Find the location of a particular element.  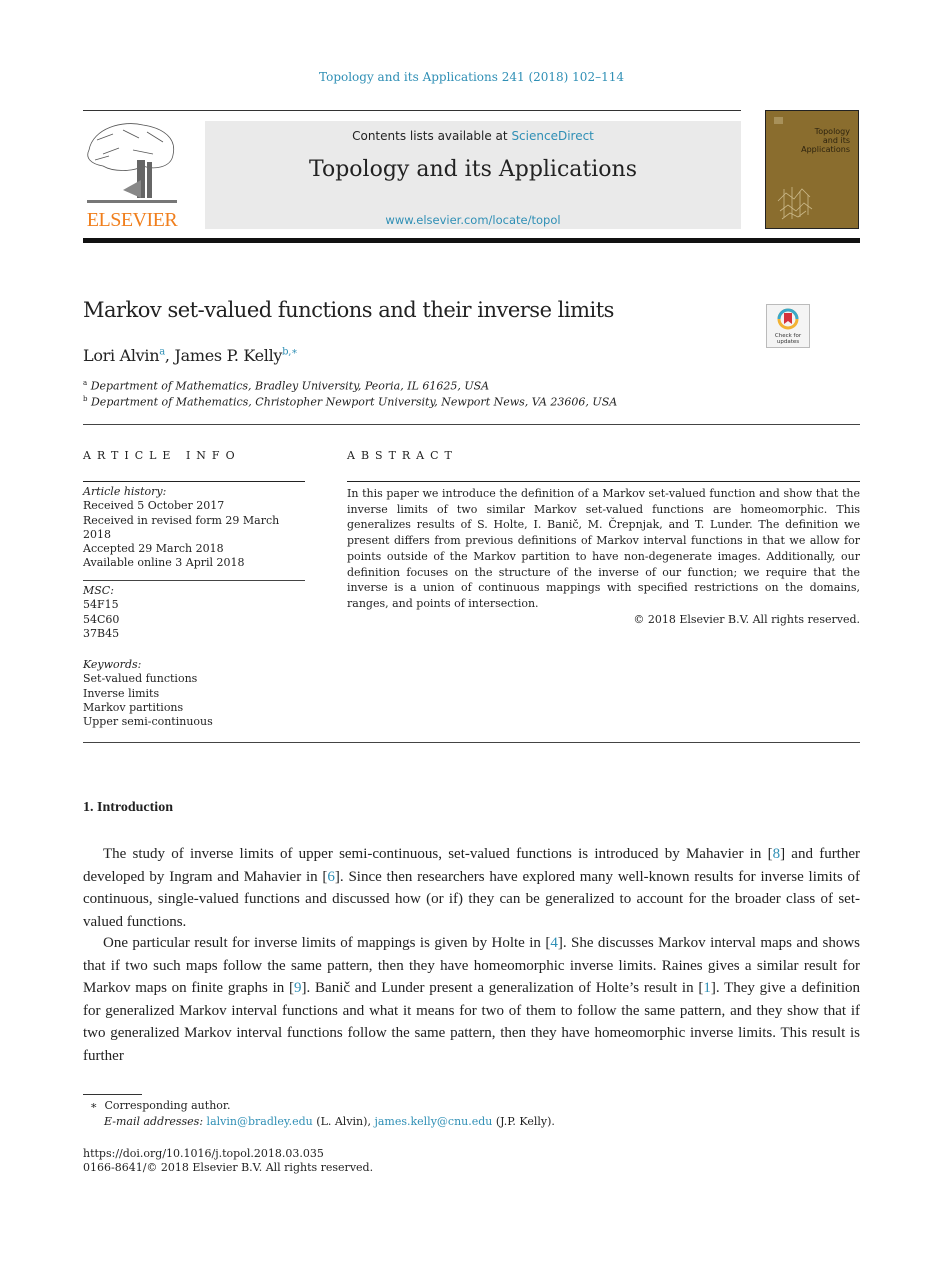

history-item: Available online 3 April 2018 is located at coordinates (164, 563).